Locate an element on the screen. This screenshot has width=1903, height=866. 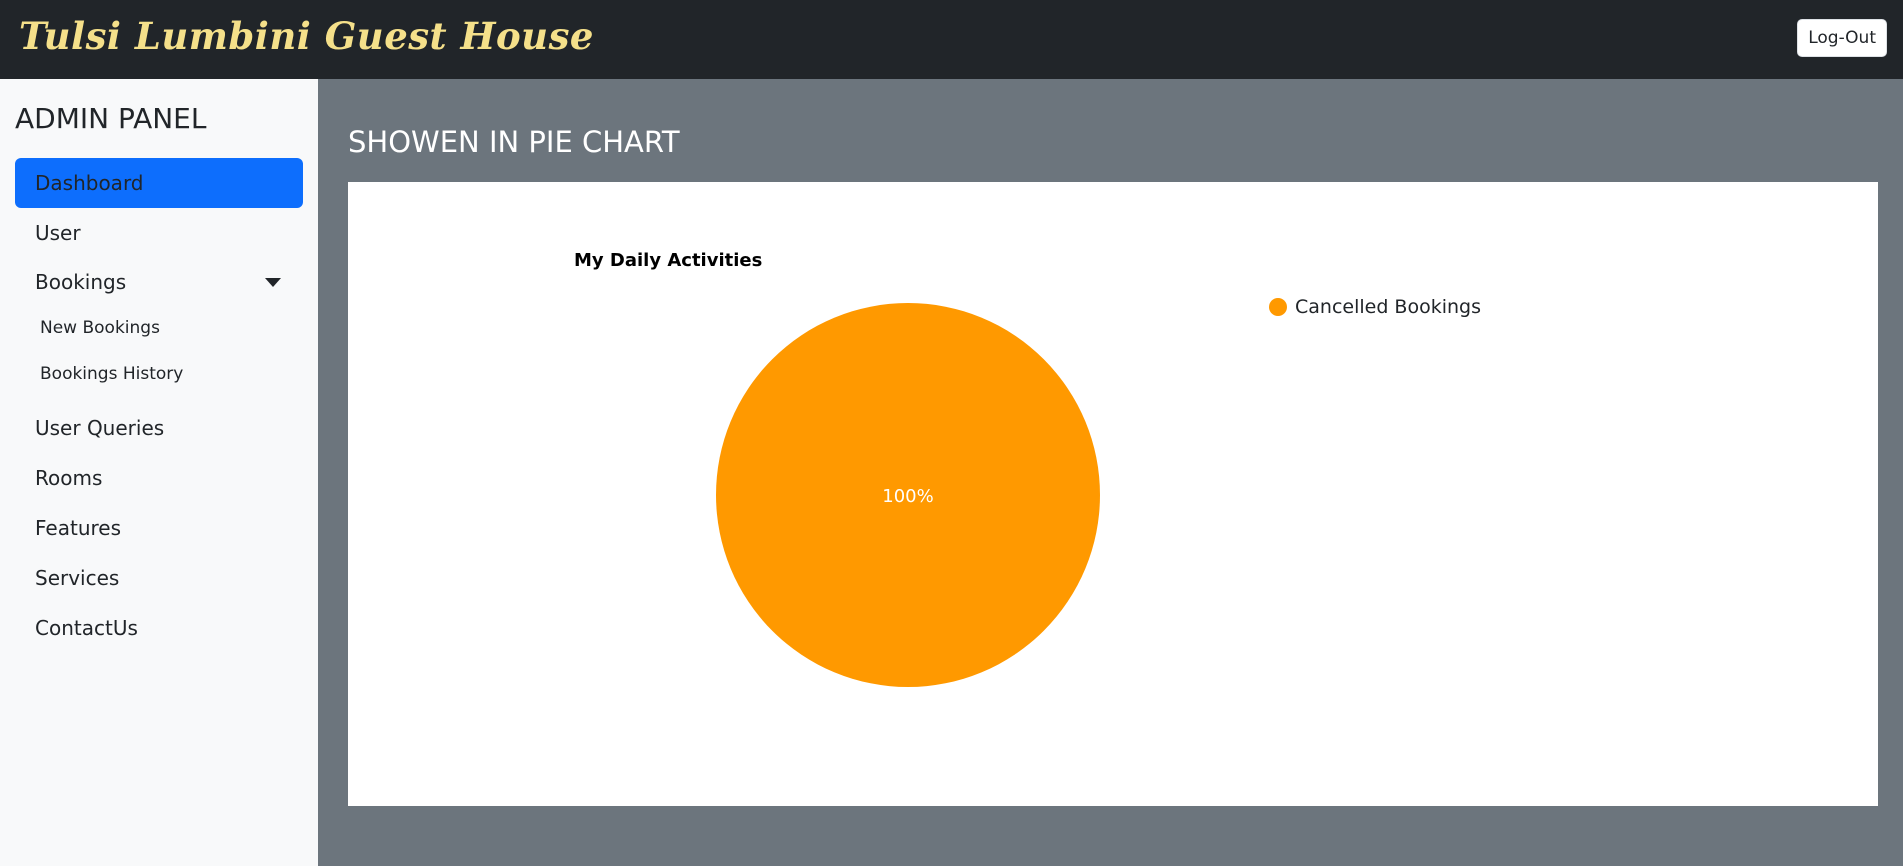
sidebar-item-rooms: Rooms is located at coordinates (159, 478).